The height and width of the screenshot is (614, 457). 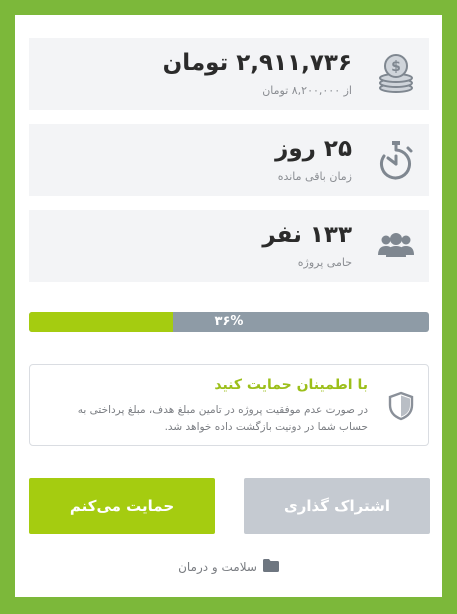 What do you see at coordinates (217, 567) in the screenshot?
I see `category-label: سلامت و درمان` at bounding box center [217, 567].